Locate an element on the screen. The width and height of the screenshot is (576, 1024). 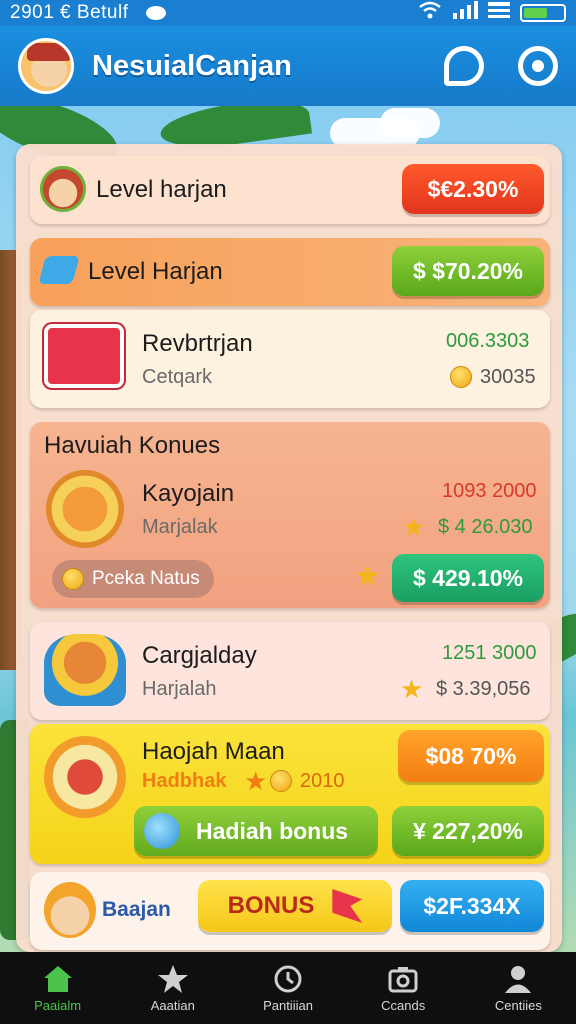
card-subtitle: Marjalak is located at coordinates (180, 527).